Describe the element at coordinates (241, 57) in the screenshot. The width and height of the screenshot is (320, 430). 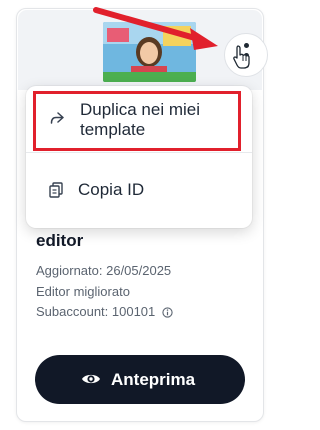
I see `pointer-cursor-icon` at that location.